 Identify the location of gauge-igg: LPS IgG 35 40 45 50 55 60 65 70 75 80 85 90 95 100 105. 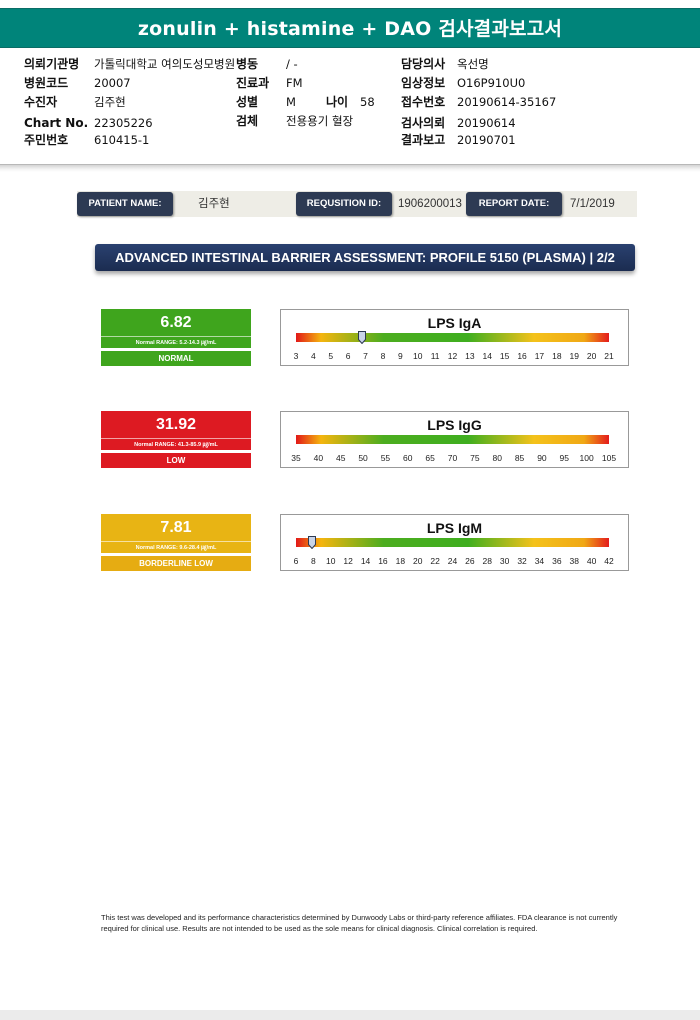
(454, 439).